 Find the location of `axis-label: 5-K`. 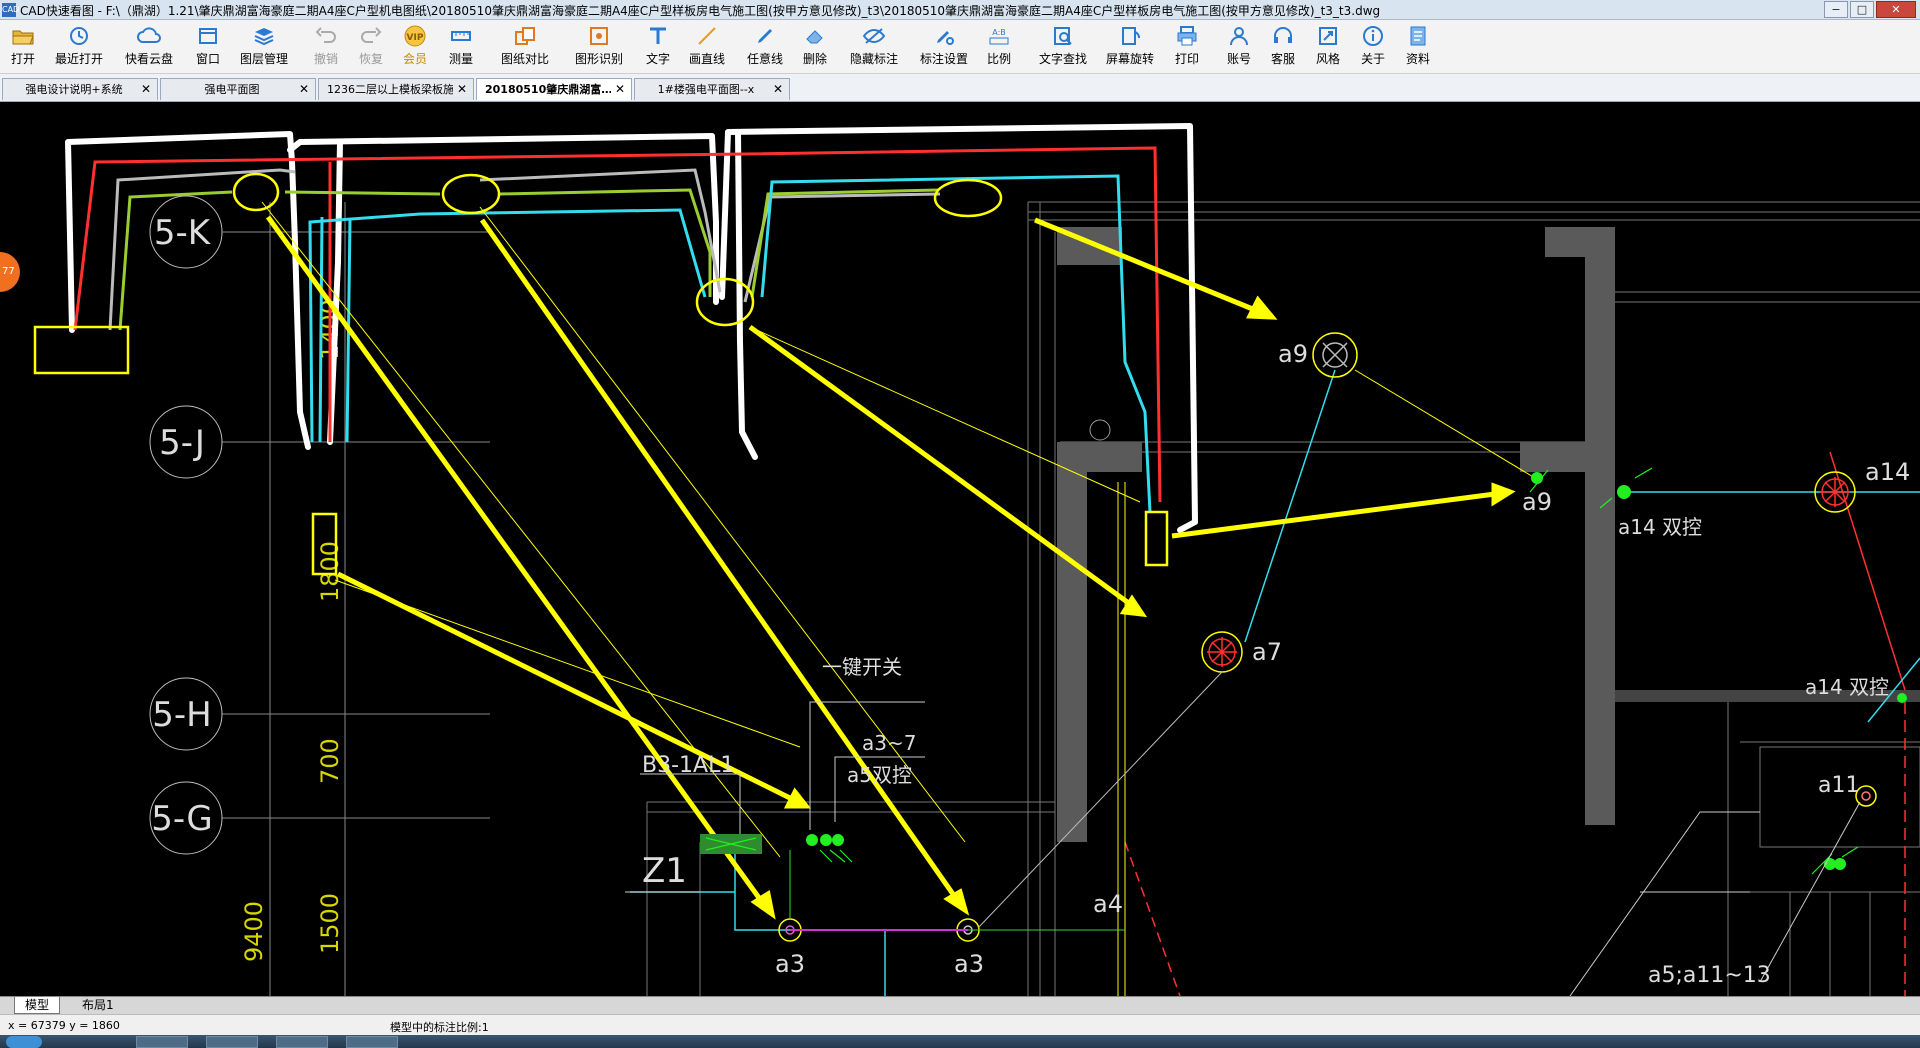

axis-label: 5-K is located at coordinates (183, 233).